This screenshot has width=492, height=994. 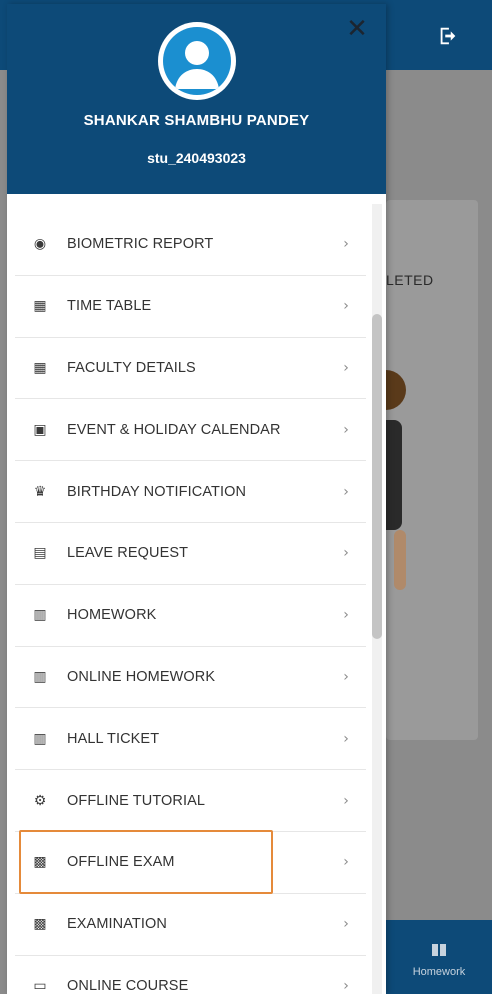 What do you see at coordinates (40, 491) in the screenshot?
I see `cake-icon: ♛` at bounding box center [40, 491].